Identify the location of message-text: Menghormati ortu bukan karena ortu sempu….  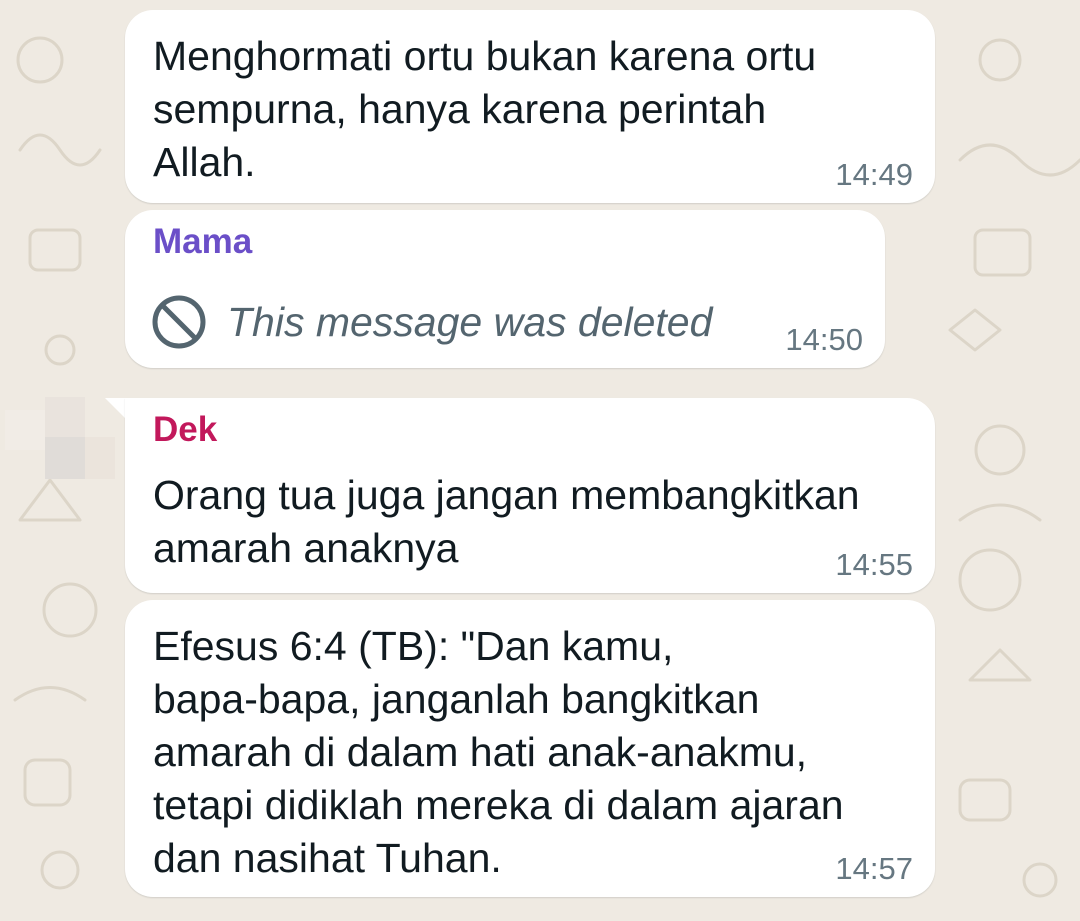
(485, 109).